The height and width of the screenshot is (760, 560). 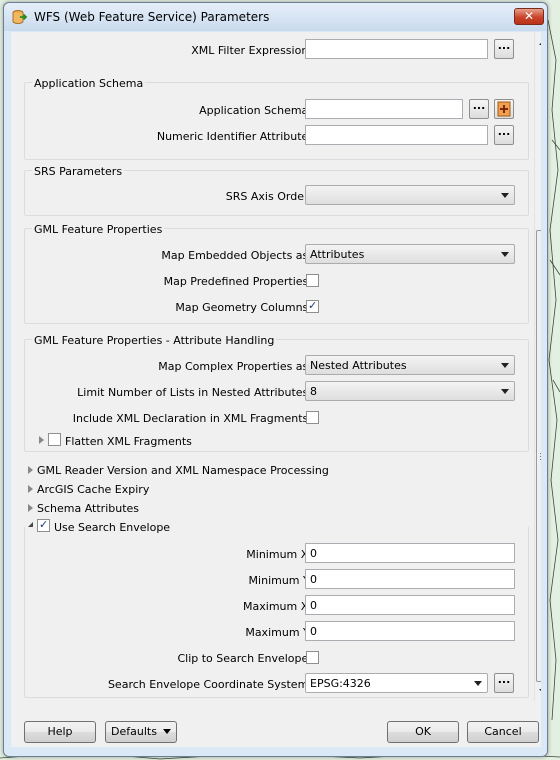 What do you see at coordinates (410, 631) in the screenshot?
I see `maximum-y-input: 0` at bounding box center [410, 631].